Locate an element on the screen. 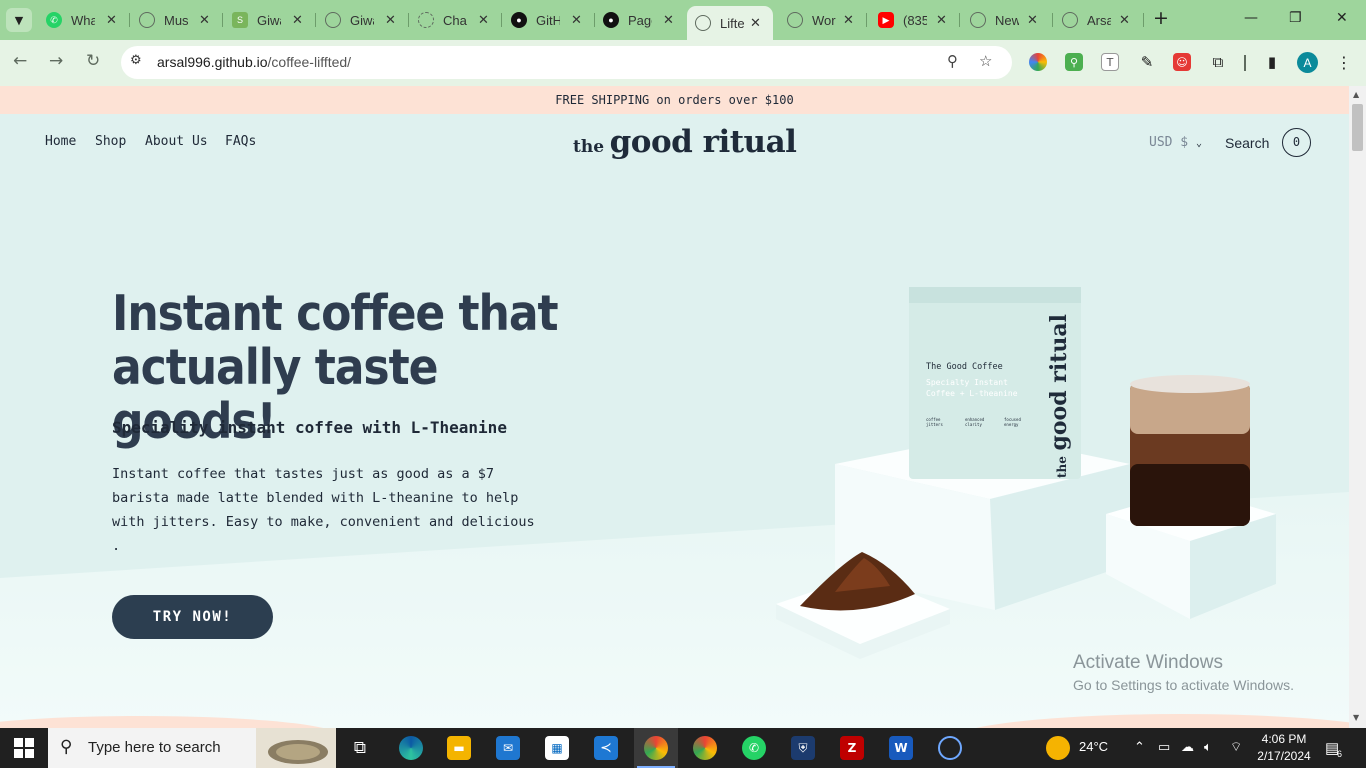  app-icon is located at coordinates (950, 748).